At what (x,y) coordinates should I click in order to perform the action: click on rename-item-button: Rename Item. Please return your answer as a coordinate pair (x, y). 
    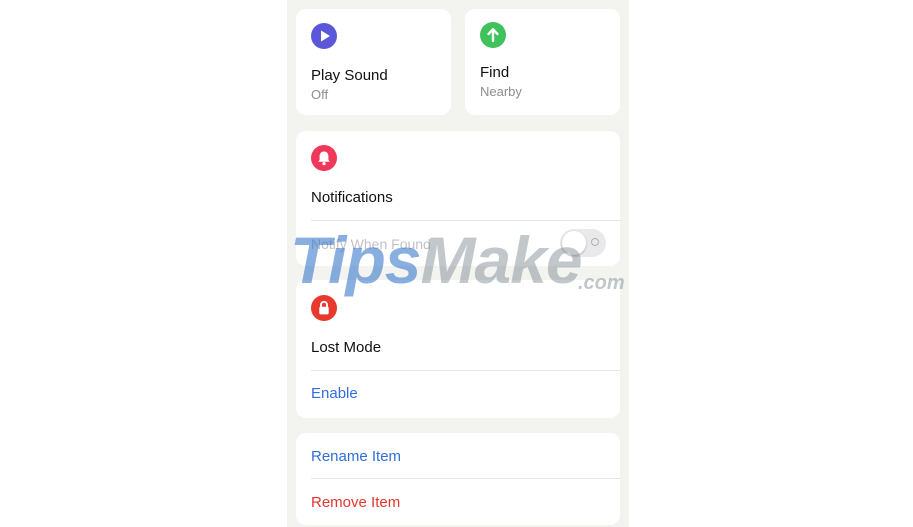
    Looking at the image, I should click on (356, 456).